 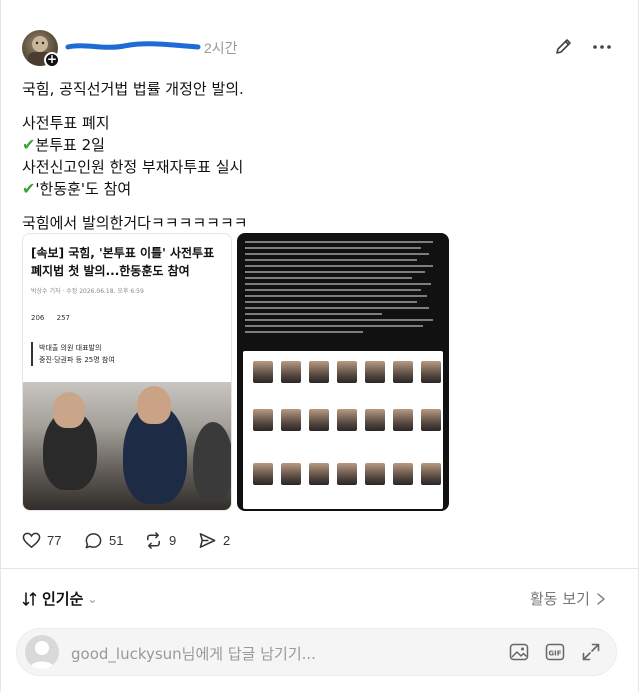 I want to click on reply-box: good_luckysun님에게 답글 남기기... GIF, so click(x=316, y=652).